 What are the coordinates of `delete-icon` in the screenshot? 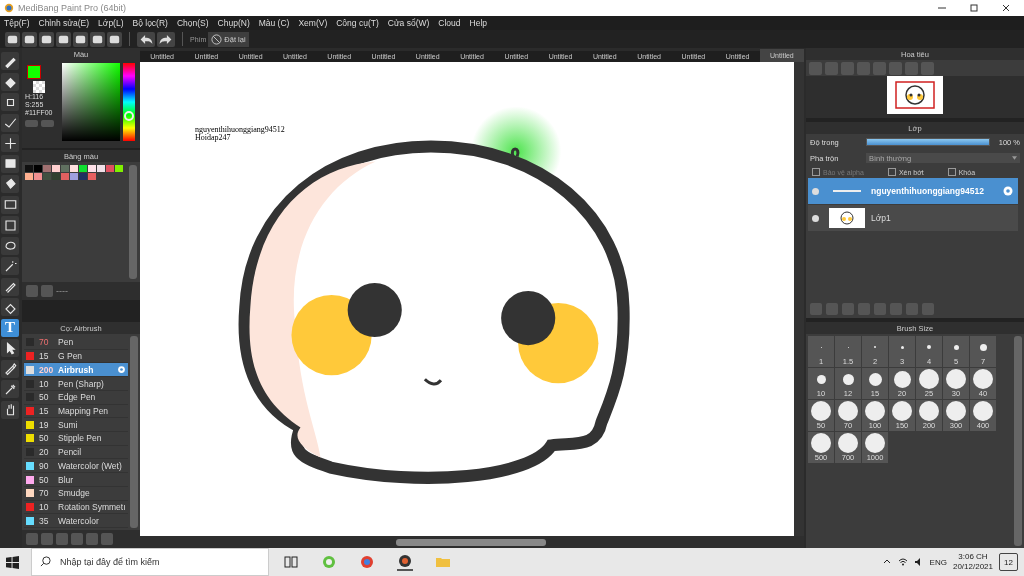 It's located at (47, 291).